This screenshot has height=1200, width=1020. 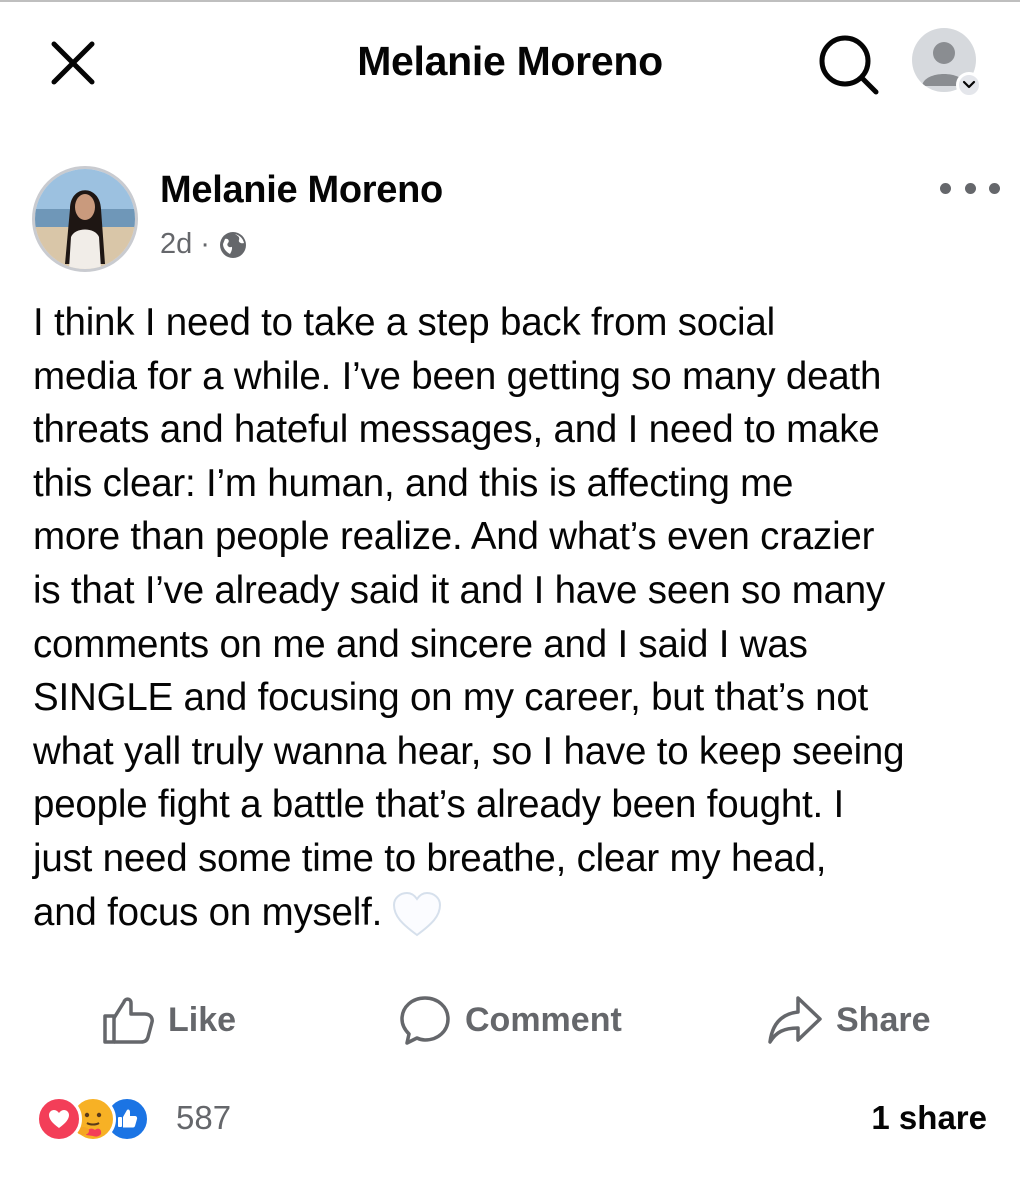 I want to click on comment-button: Comment, so click(x=509, y=1020).